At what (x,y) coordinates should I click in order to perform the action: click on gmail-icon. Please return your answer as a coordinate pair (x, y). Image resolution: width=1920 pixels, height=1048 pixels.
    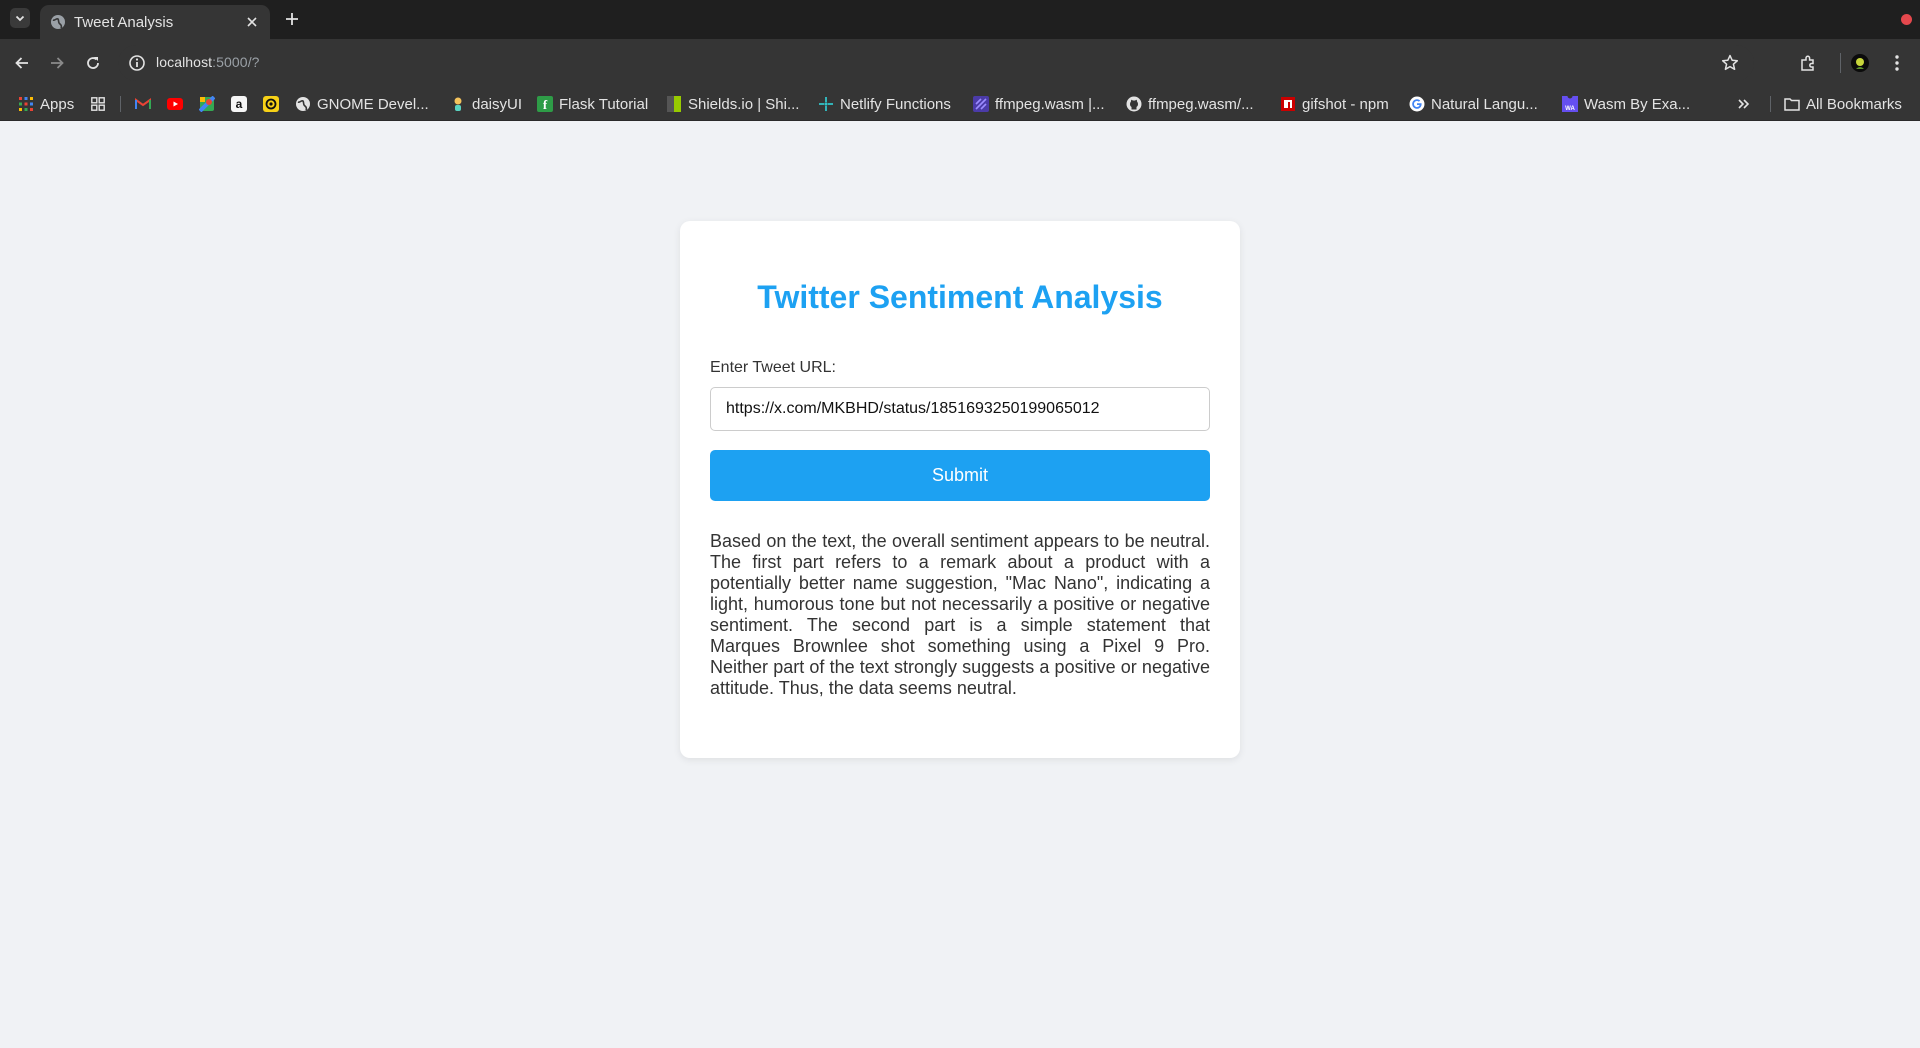
    Looking at the image, I should click on (143, 104).